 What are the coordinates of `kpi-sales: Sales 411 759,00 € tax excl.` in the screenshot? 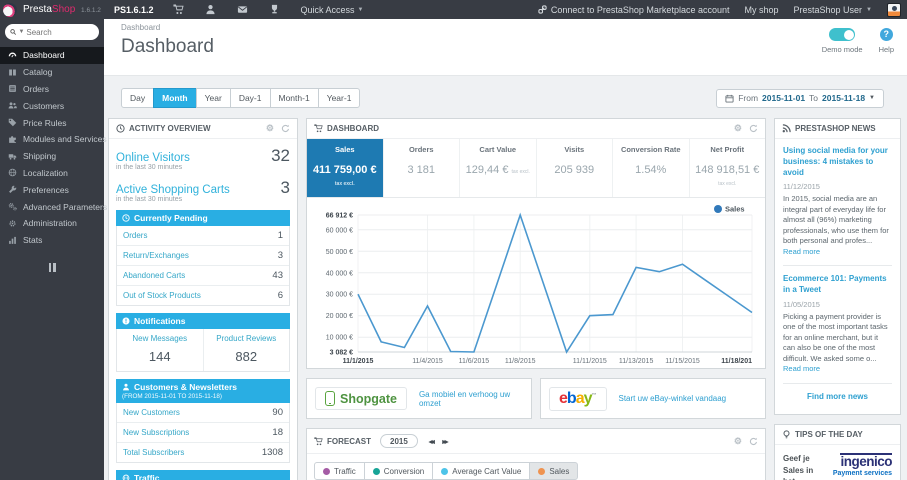 It's located at (345, 168).